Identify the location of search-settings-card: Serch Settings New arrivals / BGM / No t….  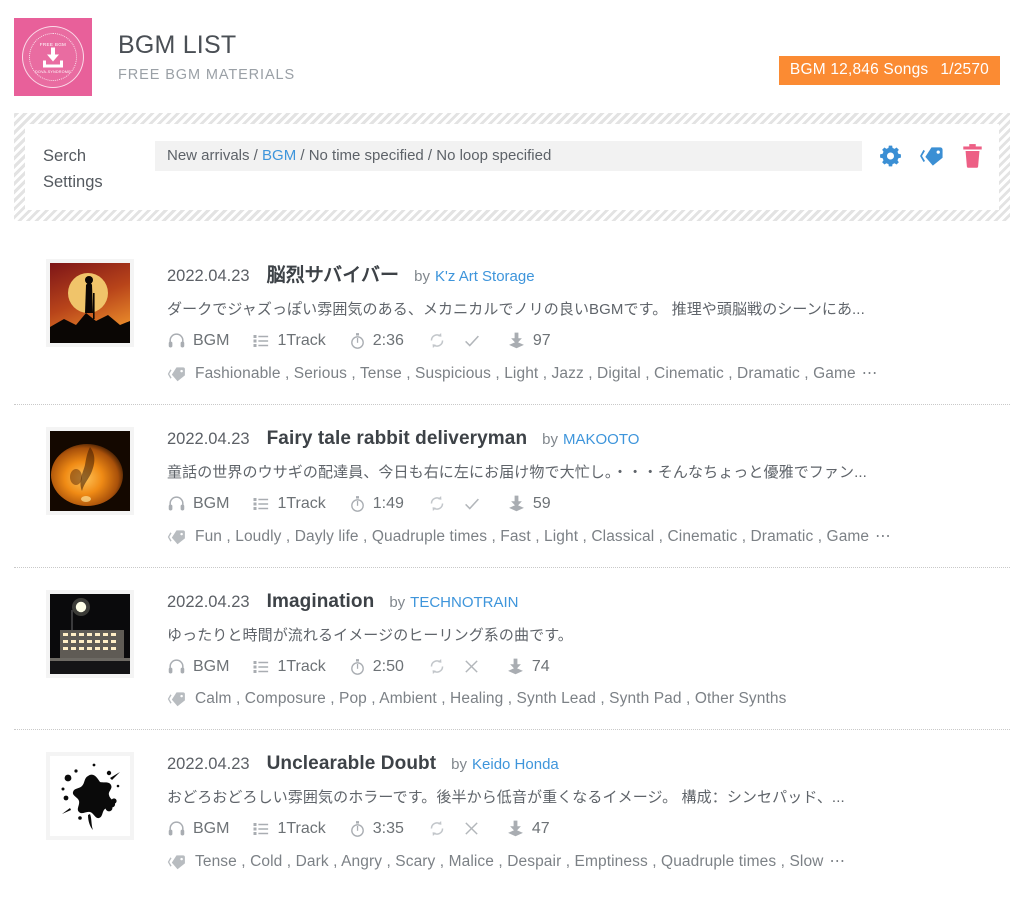
(512, 167).